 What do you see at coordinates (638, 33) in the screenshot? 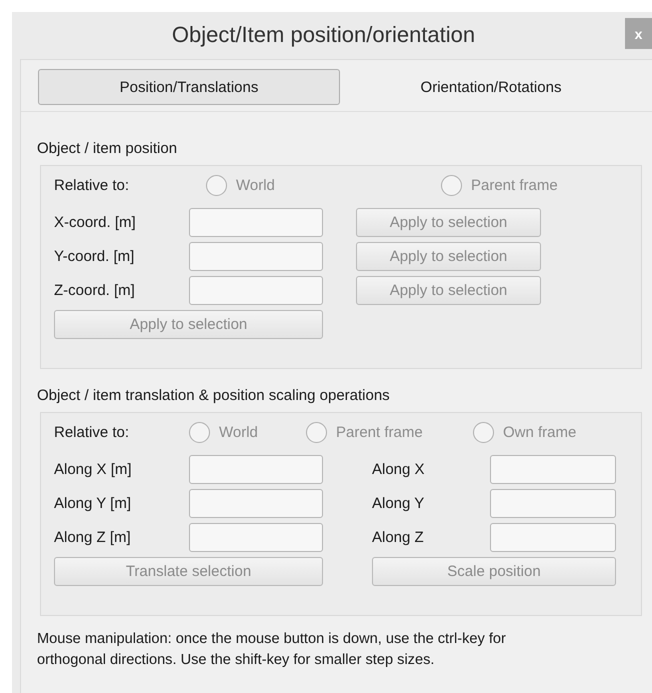
I see `close-button: x` at bounding box center [638, 33].